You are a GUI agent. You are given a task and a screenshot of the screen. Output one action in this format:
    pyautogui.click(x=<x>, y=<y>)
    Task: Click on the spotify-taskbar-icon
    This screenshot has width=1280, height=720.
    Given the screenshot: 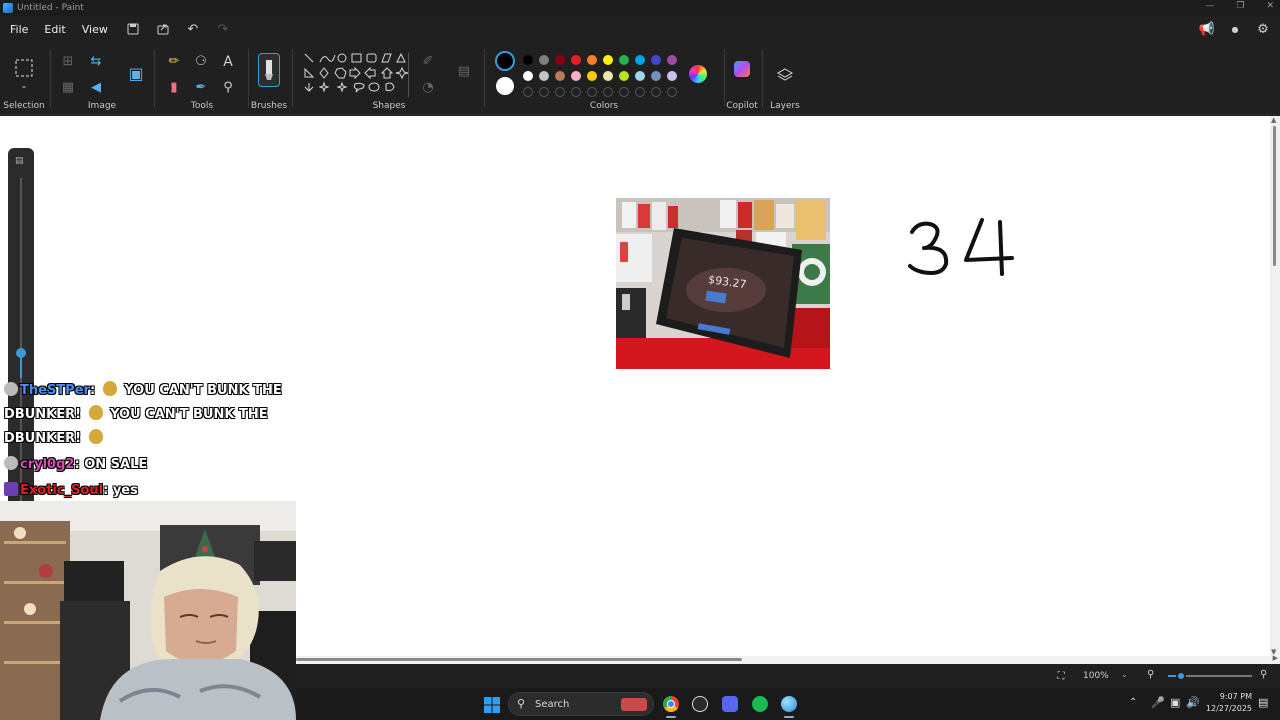 What is the action you would take?
    pyautogui.click(x=760, y=704)
    